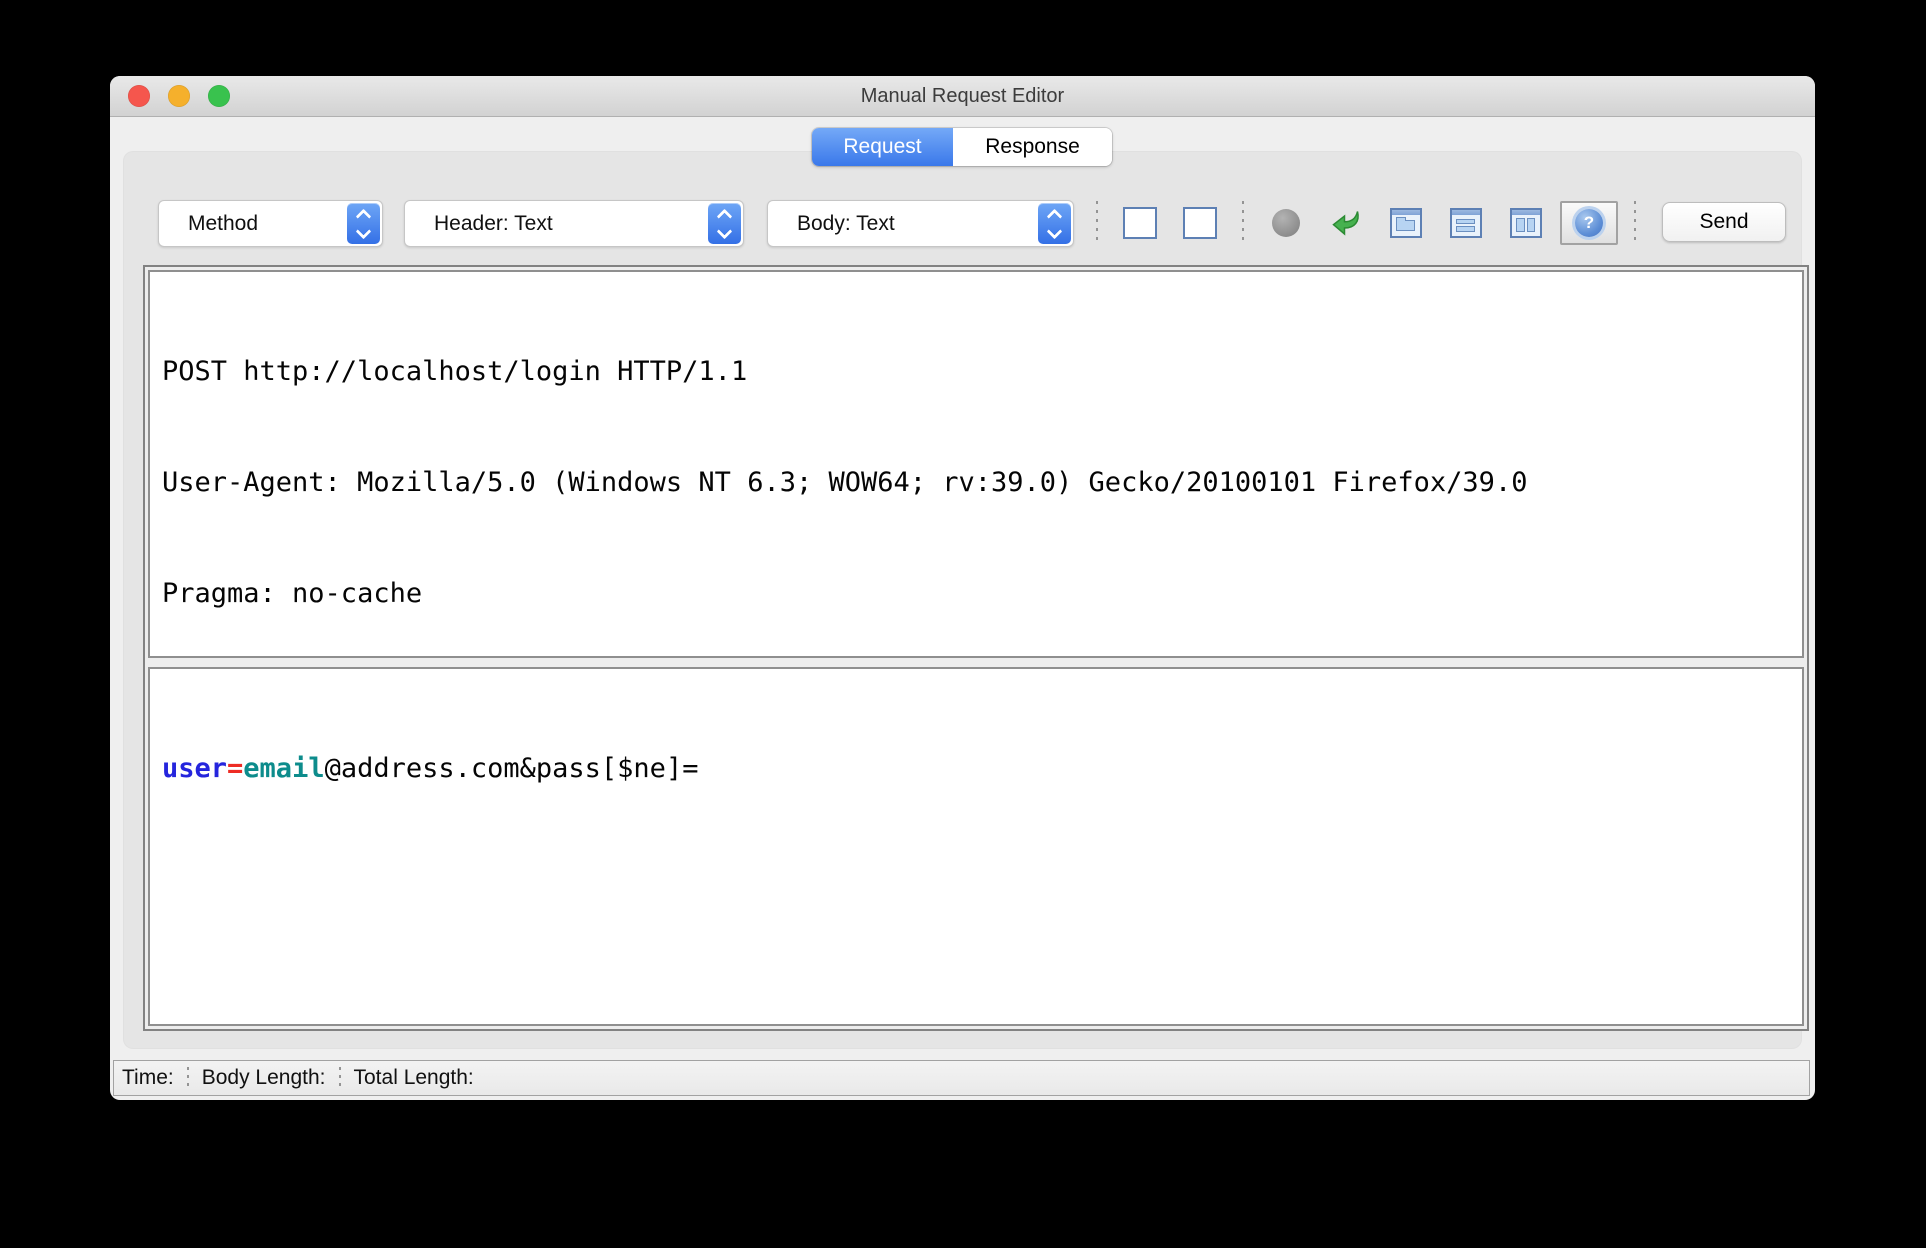 This screenshot has height=1248, width=1926. What do you see at coordinates (1200, 223) in the screenshot?
I see `single-pane-icon` at bounding box center [1200, 223].